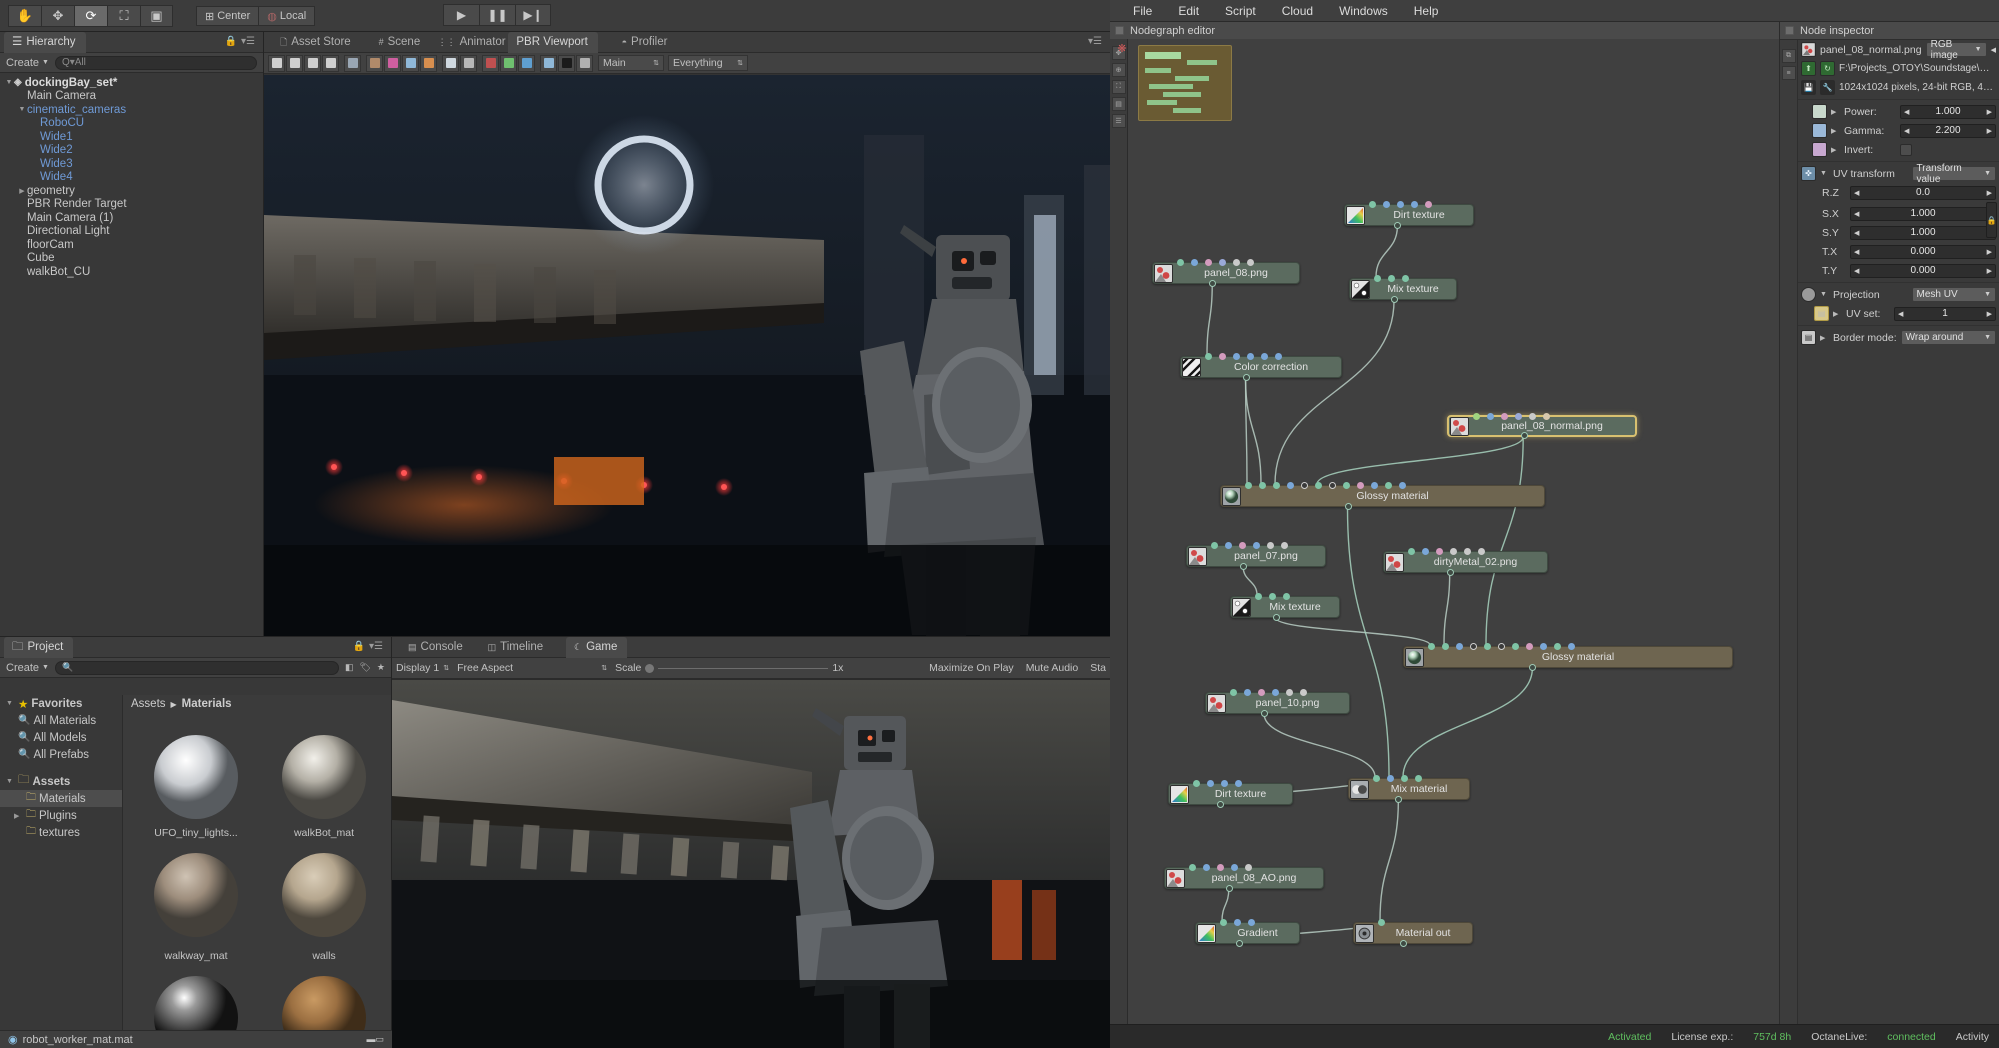 The width and height of the screenshot is (1999, 1048). Describe the element at coordinates (1542, 426) in the screenshot. I see `node-panel08n: panel_08_normal.png` at that location.